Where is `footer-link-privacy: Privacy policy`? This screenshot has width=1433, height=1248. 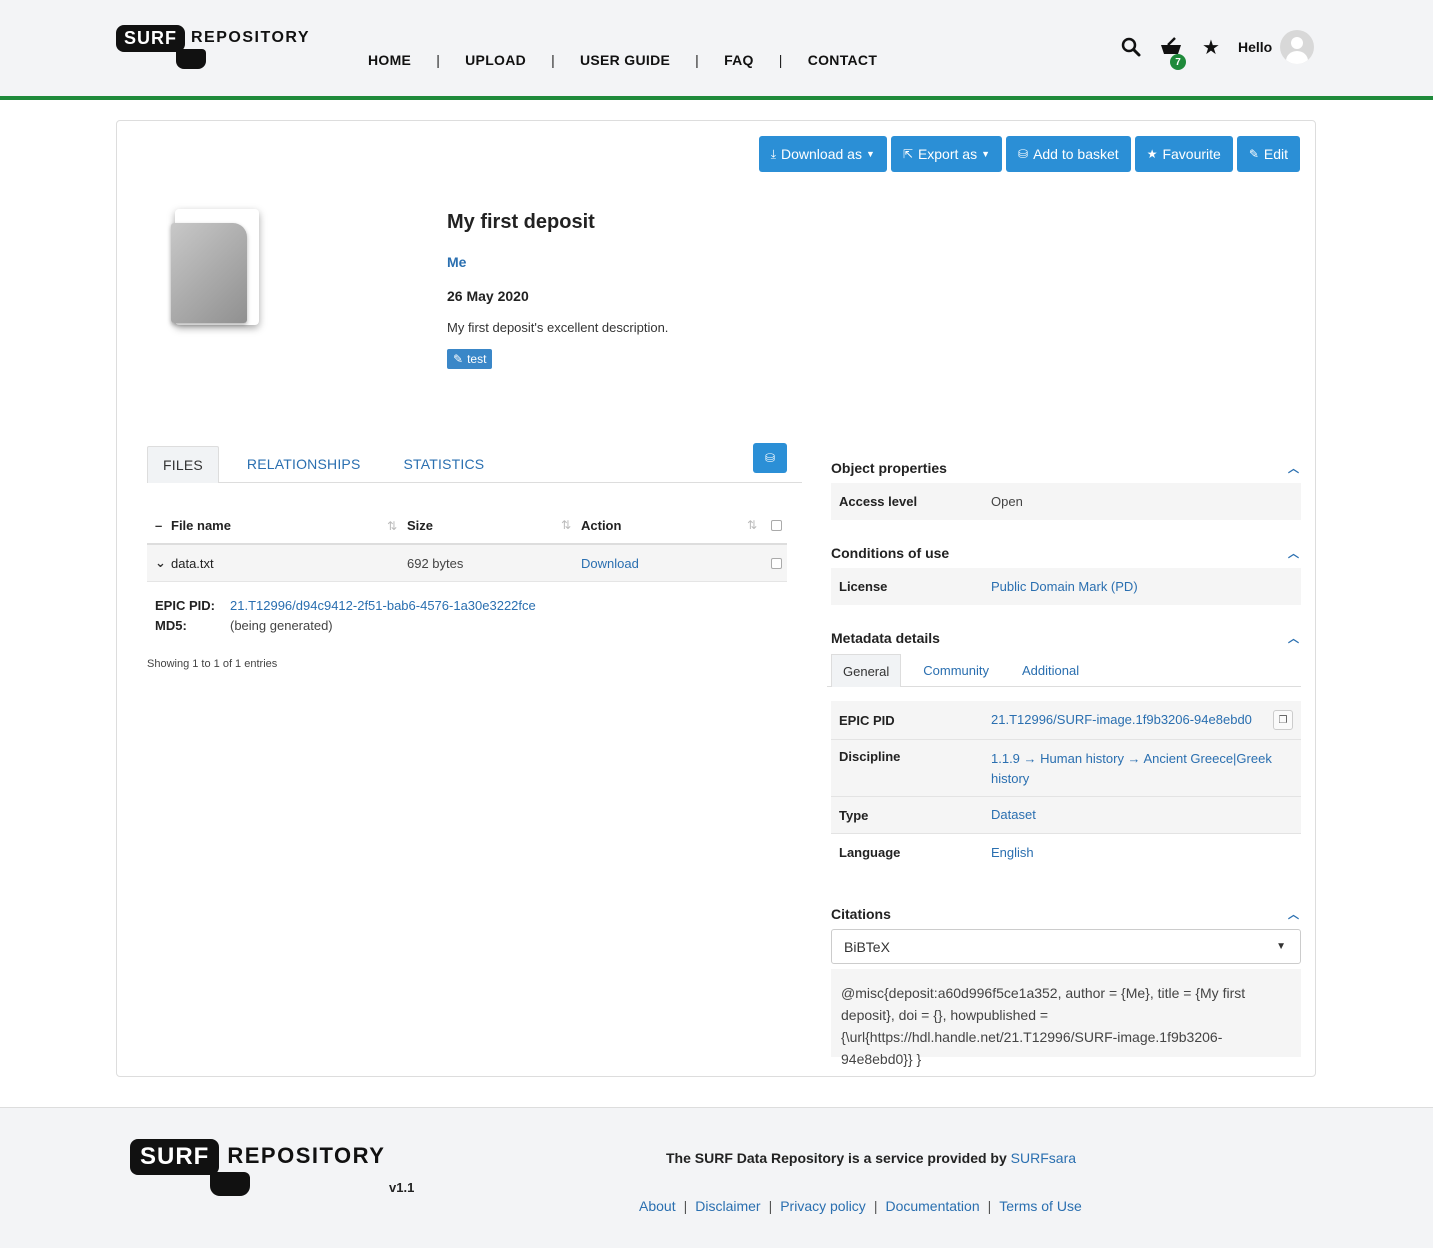
footer-link-privacy: Privacy policy is located at coordinates (823, 1206).